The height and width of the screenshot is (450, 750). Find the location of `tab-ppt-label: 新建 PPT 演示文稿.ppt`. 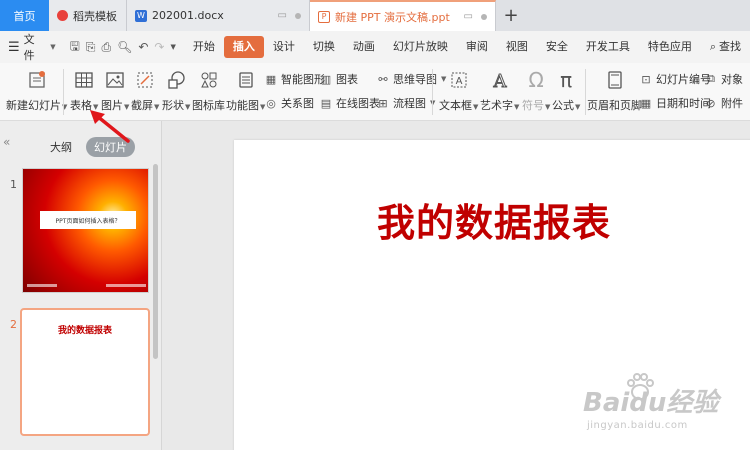

tab-ppt-label: 新建 PPT 演示文稿.ppt is located at coordinates (392, 17).